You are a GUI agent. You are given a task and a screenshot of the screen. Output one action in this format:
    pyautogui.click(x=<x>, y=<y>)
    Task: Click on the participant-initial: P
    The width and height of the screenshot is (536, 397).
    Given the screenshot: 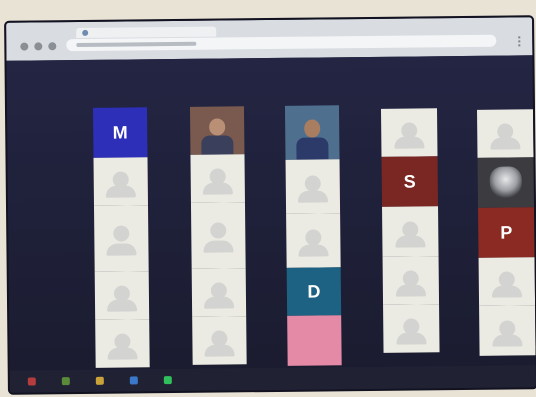 What is the action you would take?
    pyautogui.click(x=506, y=232)
    